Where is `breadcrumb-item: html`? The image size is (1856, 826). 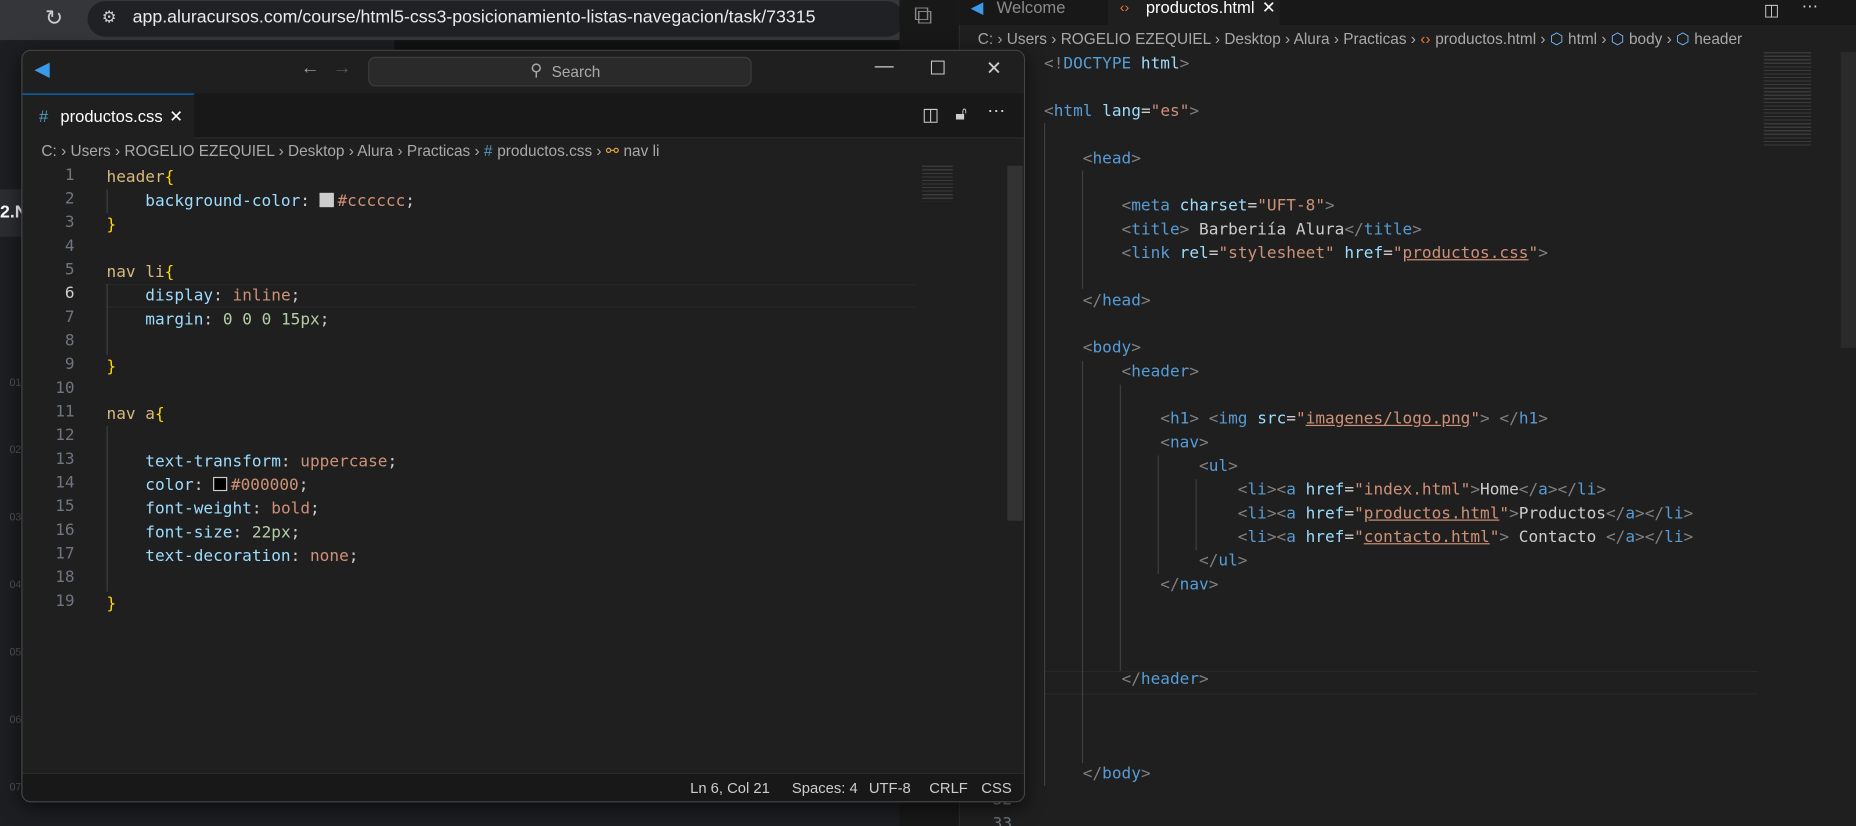 breadcrumb-item: html is located at coordinates (1582, 39).